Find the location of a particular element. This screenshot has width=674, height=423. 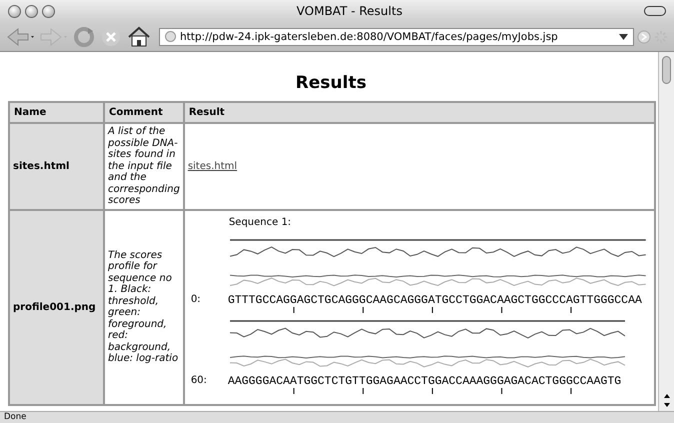

status-text: Done is located at coordinates (15, 417).